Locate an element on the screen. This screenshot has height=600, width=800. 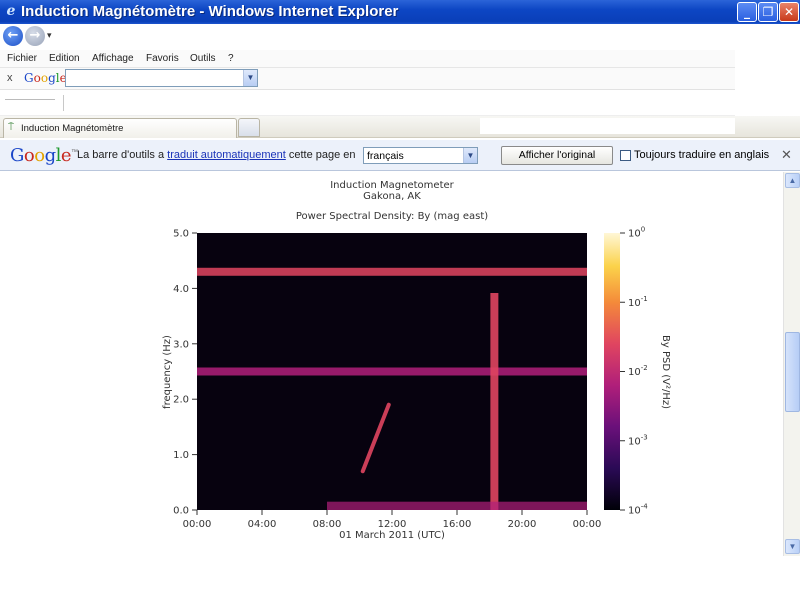
show-original-button: Afficher l'original is located at coordinates (557, 155).